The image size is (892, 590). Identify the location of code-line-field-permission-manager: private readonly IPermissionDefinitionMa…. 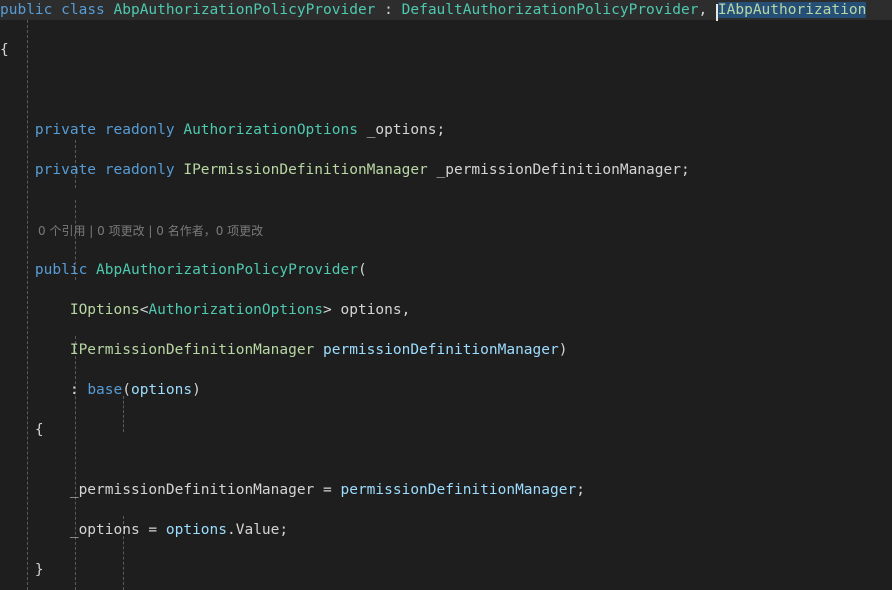
(446, 170).